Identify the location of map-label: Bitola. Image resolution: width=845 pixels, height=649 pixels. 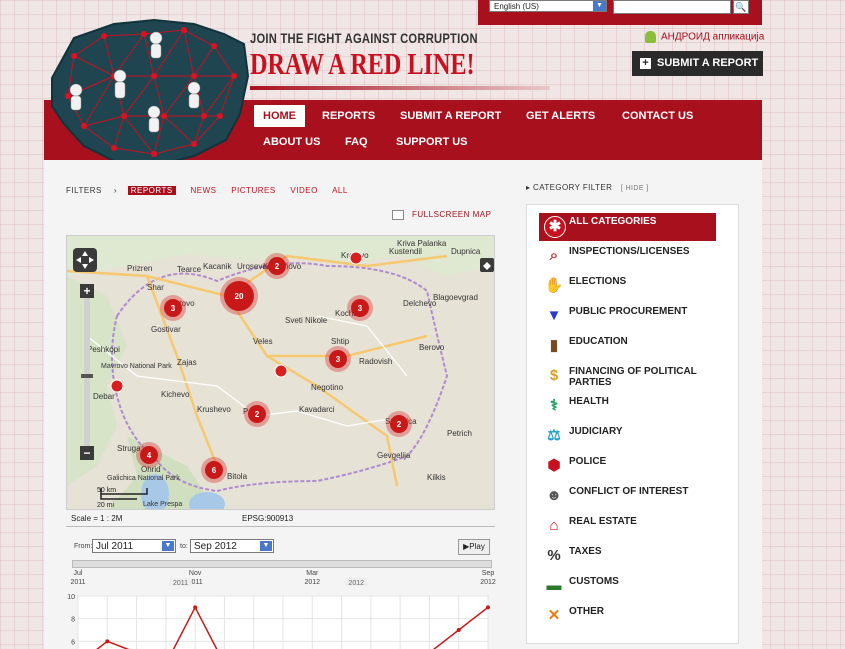
(237, 476).